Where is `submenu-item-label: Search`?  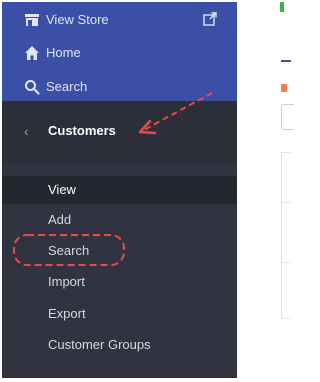 submenu-item-label: Search is located at coordinates (69, 250).